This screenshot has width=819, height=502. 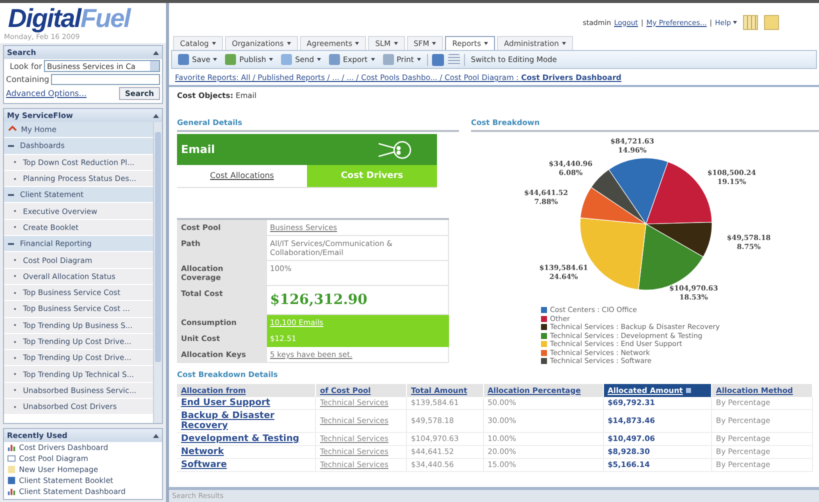 What do you see at coordinates (11, 480) in the screenshot?
I see `booklet-icon` at bounding box center [11, 480].